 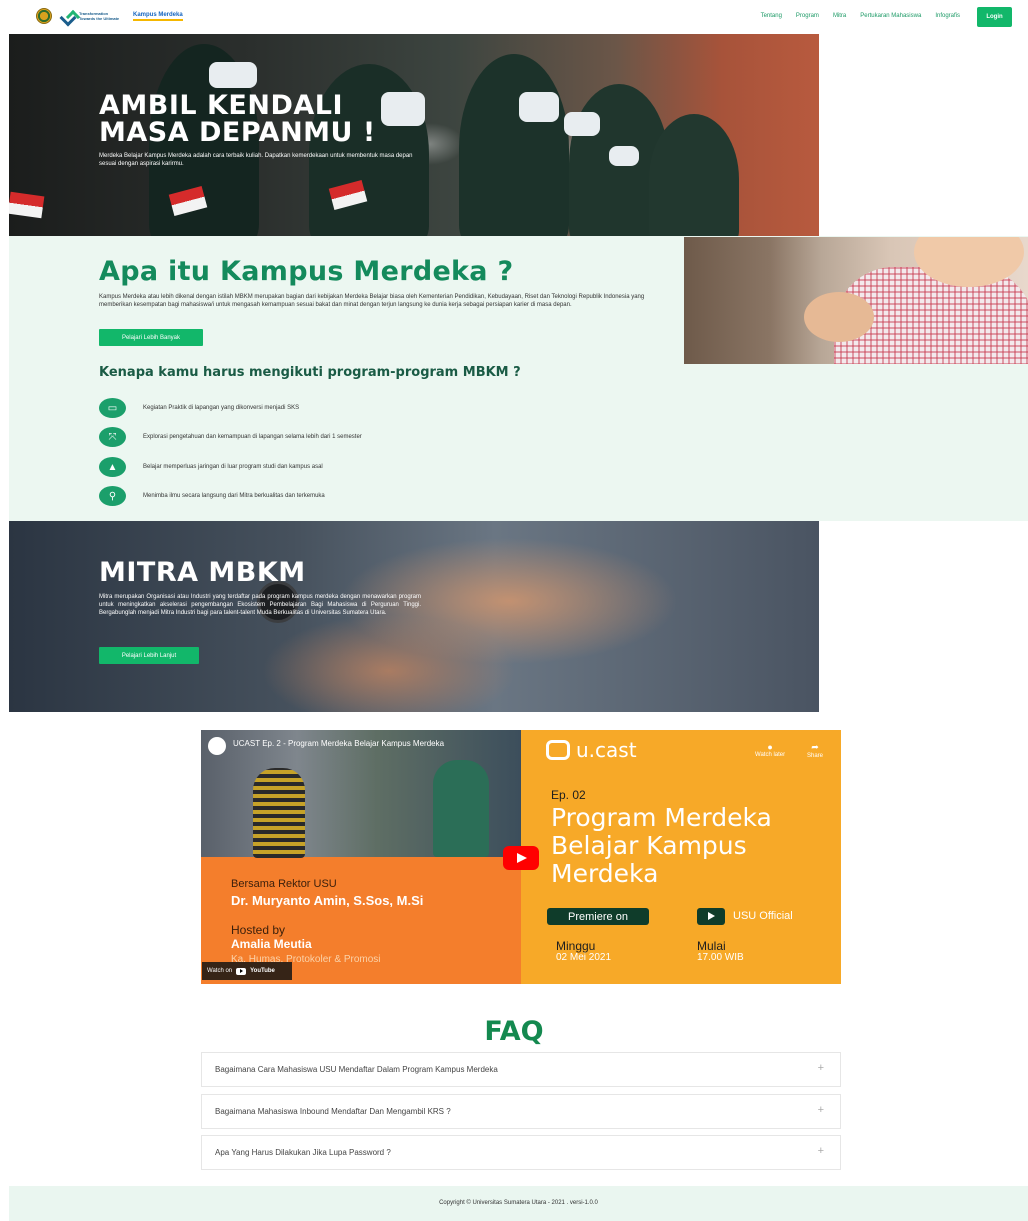 I want to click on nav-link-tentang: Tentang, so click(x=771, y=16).